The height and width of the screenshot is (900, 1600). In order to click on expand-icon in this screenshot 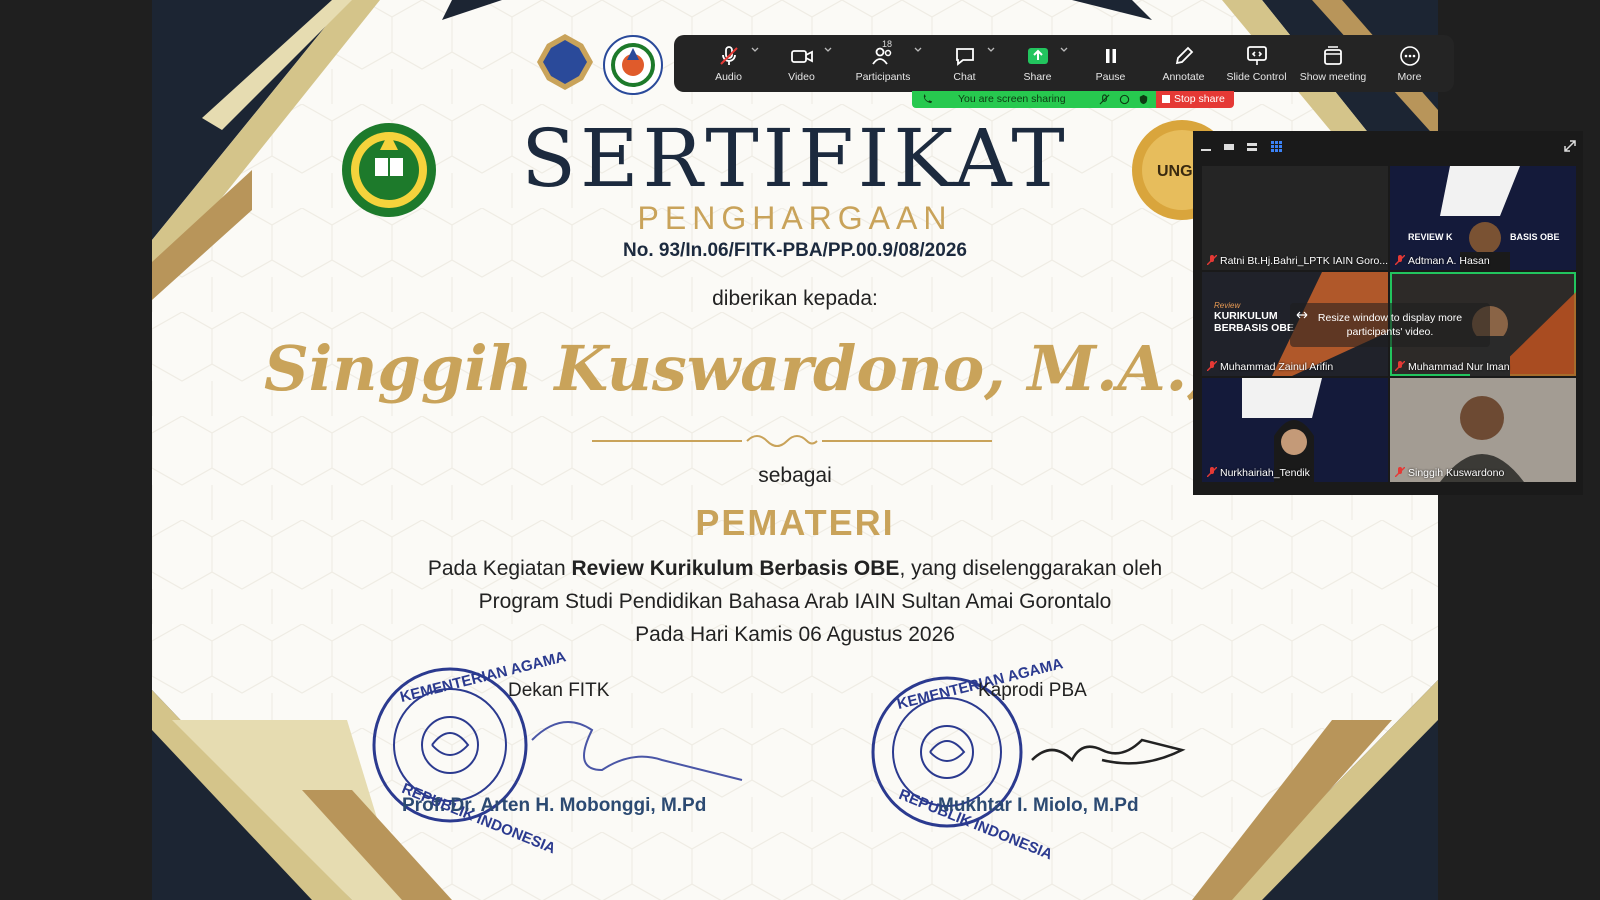, I will do `click(1570, 146)`.